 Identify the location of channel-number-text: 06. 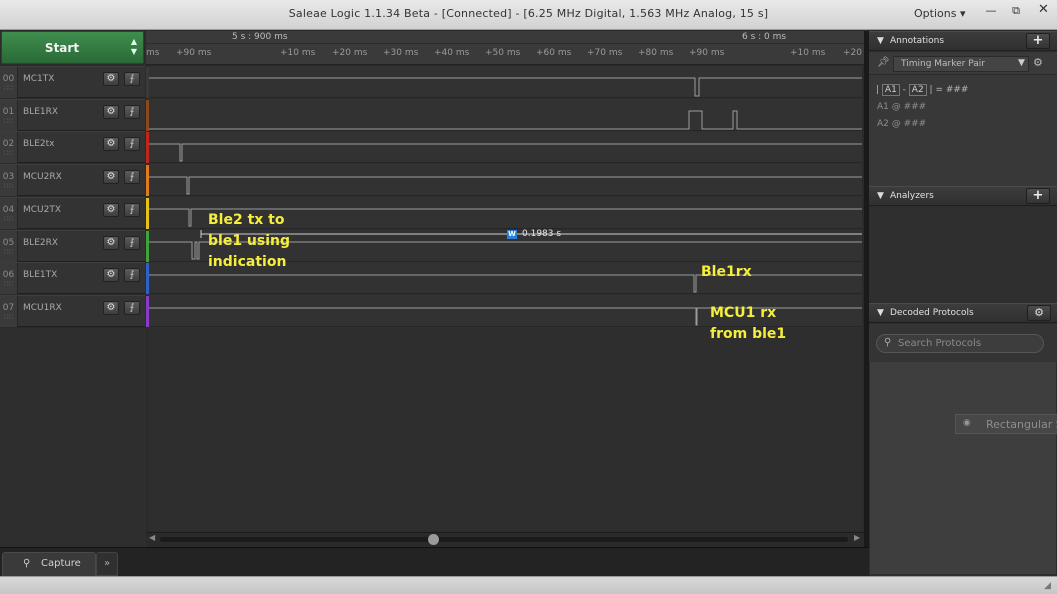
(8, 275).